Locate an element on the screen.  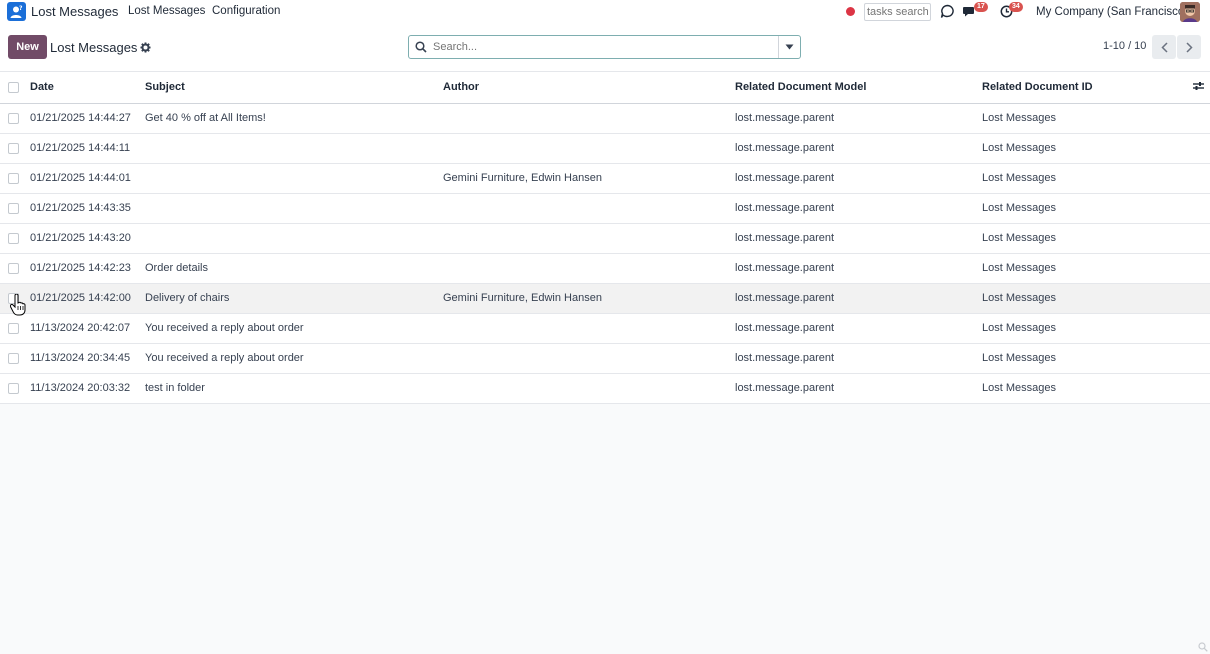
user-menu is located at coordinates (1190, 11).